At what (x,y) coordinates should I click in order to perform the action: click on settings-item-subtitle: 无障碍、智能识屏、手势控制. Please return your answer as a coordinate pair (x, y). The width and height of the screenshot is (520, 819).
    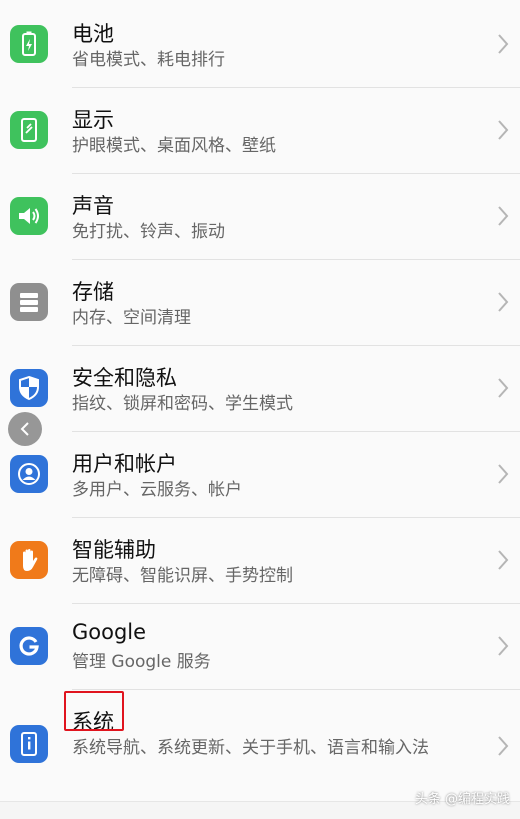
    Looking at the image, I should click on (182, 576).